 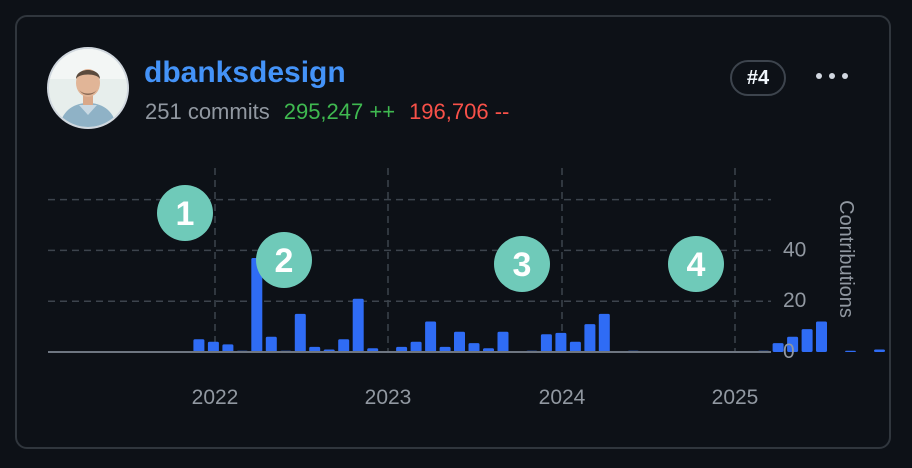 What do you see at coordinates (846, 259) in the screenshot?
I see `y-axis-label: Contributions` at bounding box center [846, 259].